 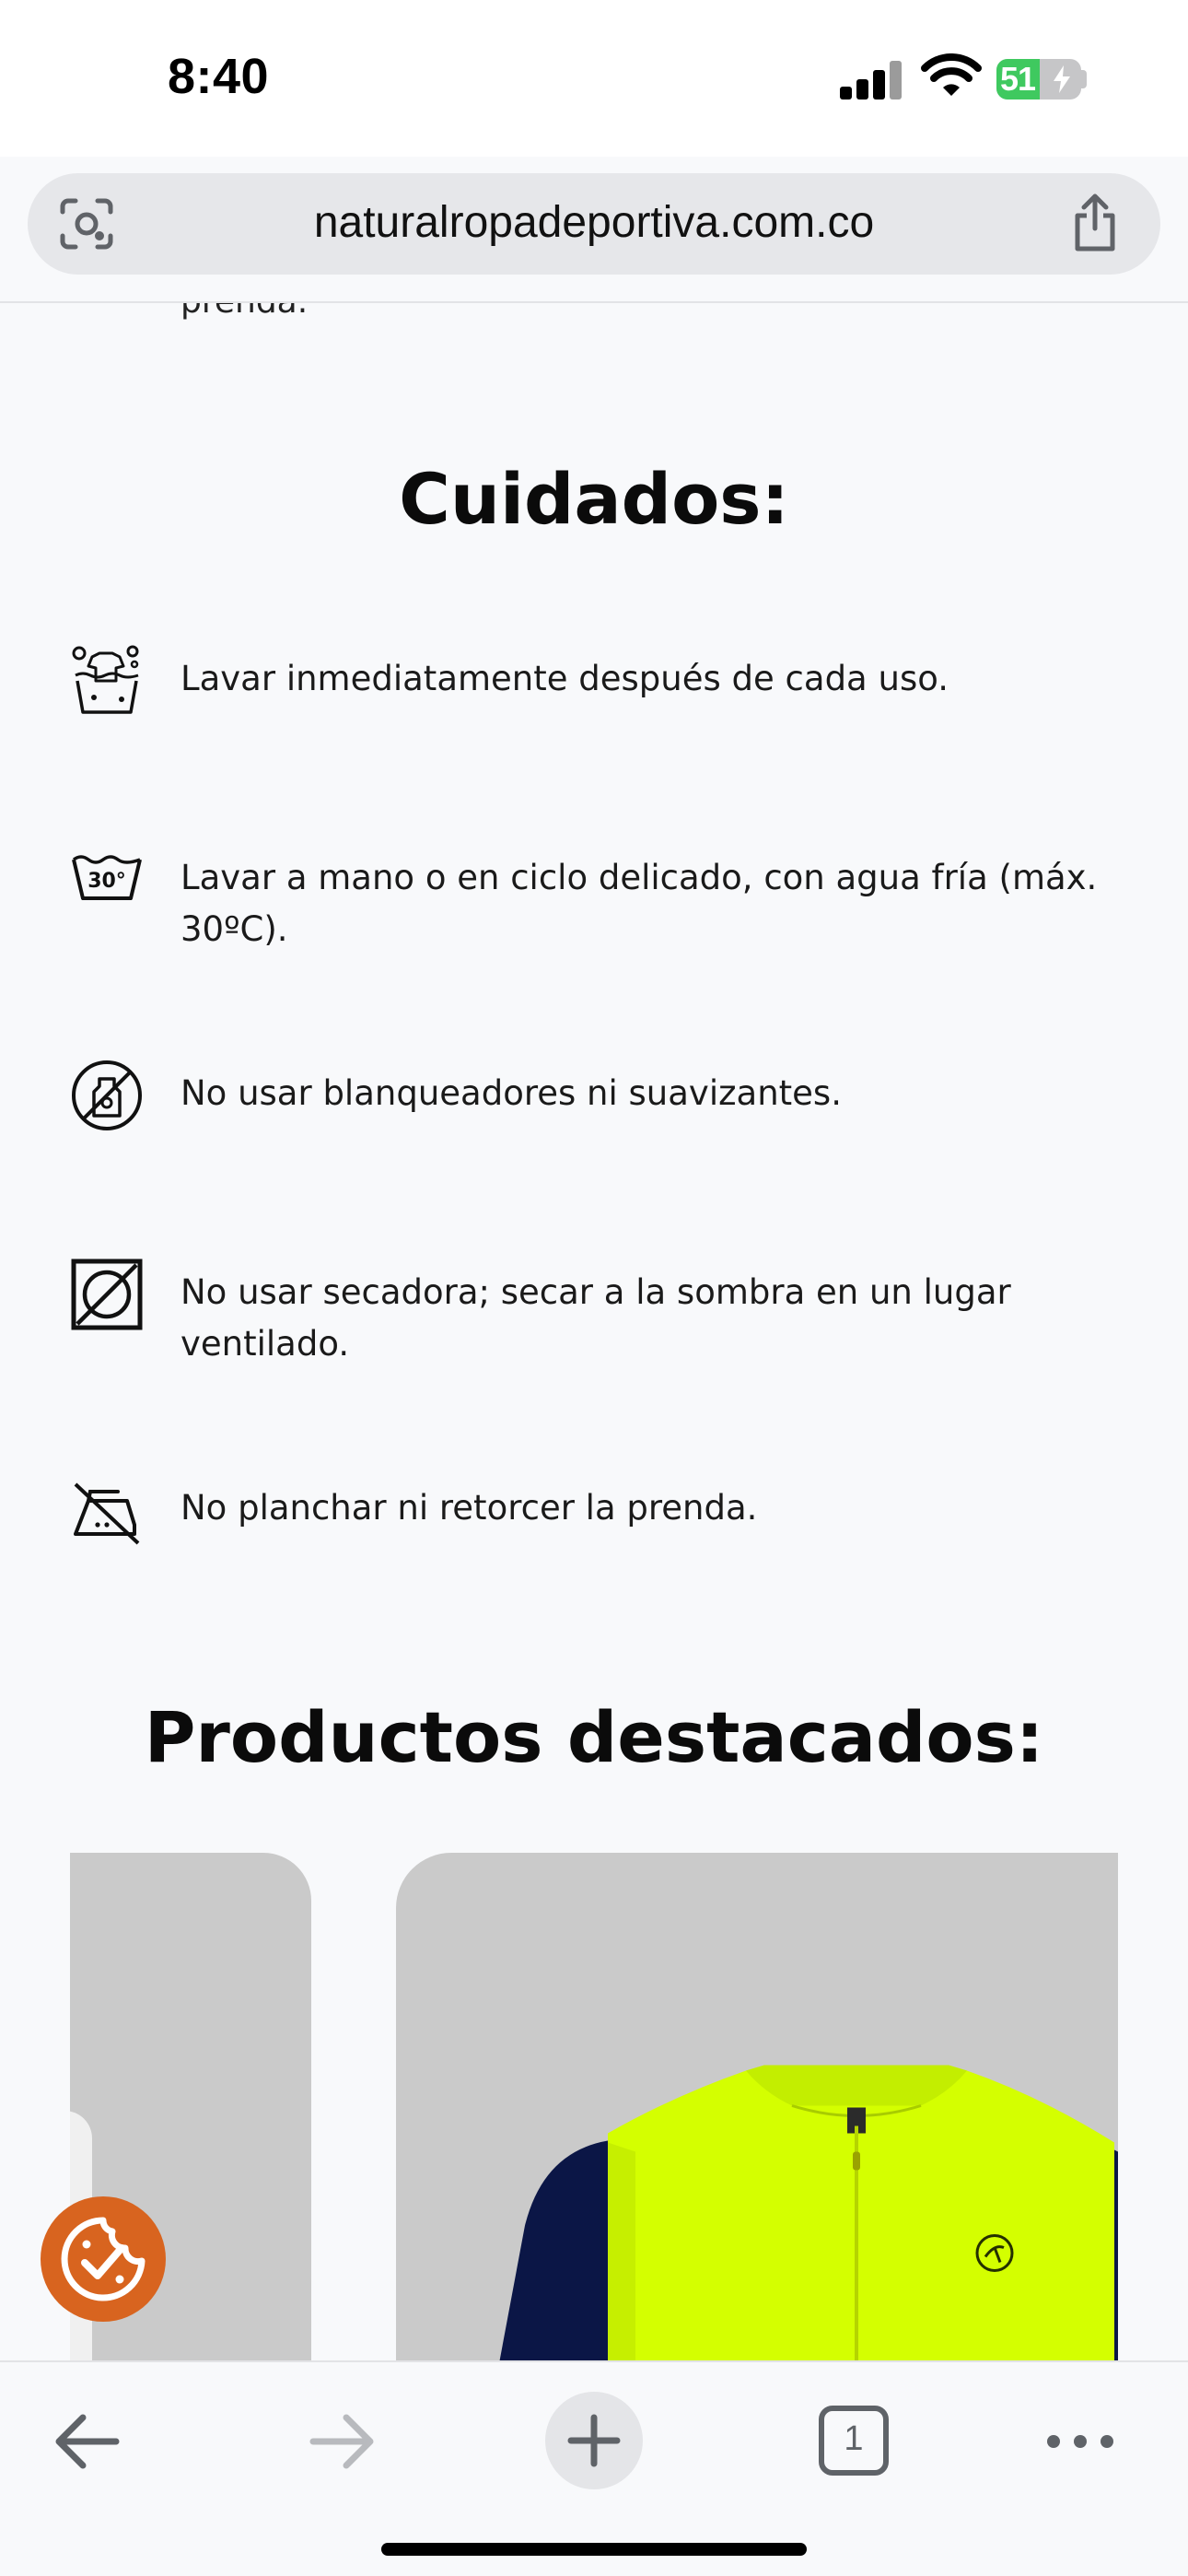 I want to click on hand-wash-icon, so click(x=105, y=679).